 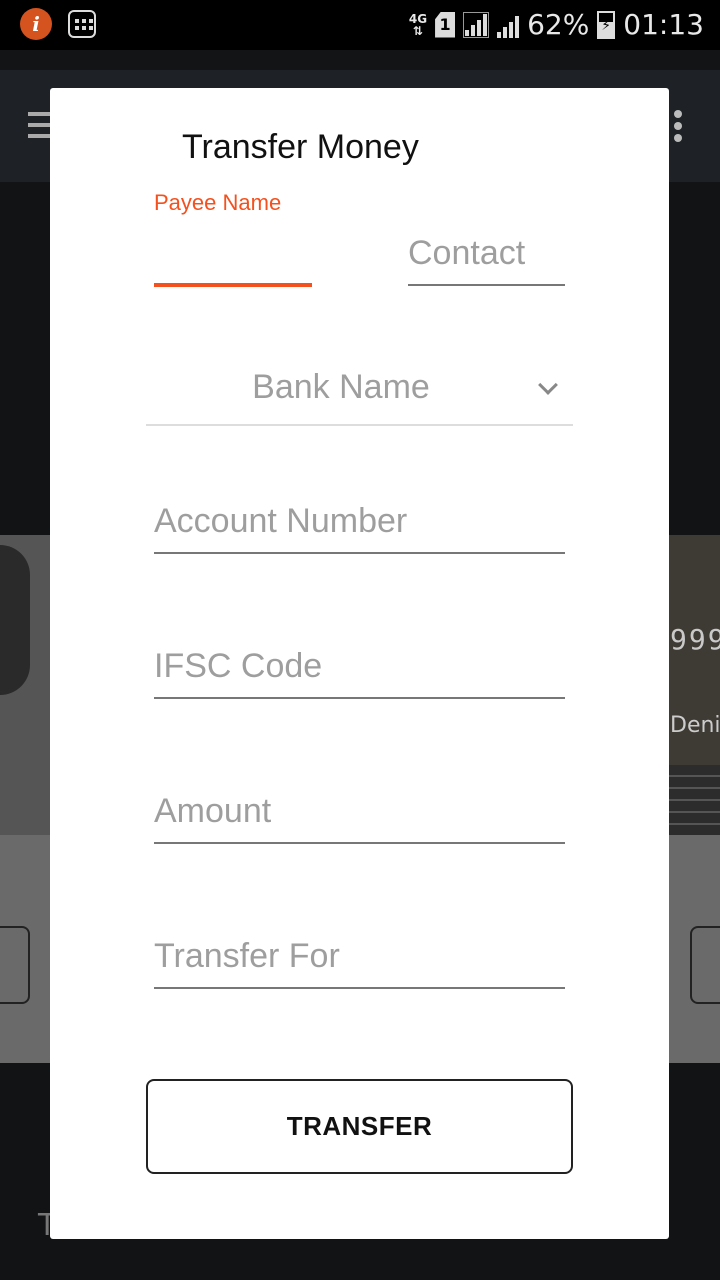 I want to click on bank-name-select: Bank Name, so click(x=359, y=391).